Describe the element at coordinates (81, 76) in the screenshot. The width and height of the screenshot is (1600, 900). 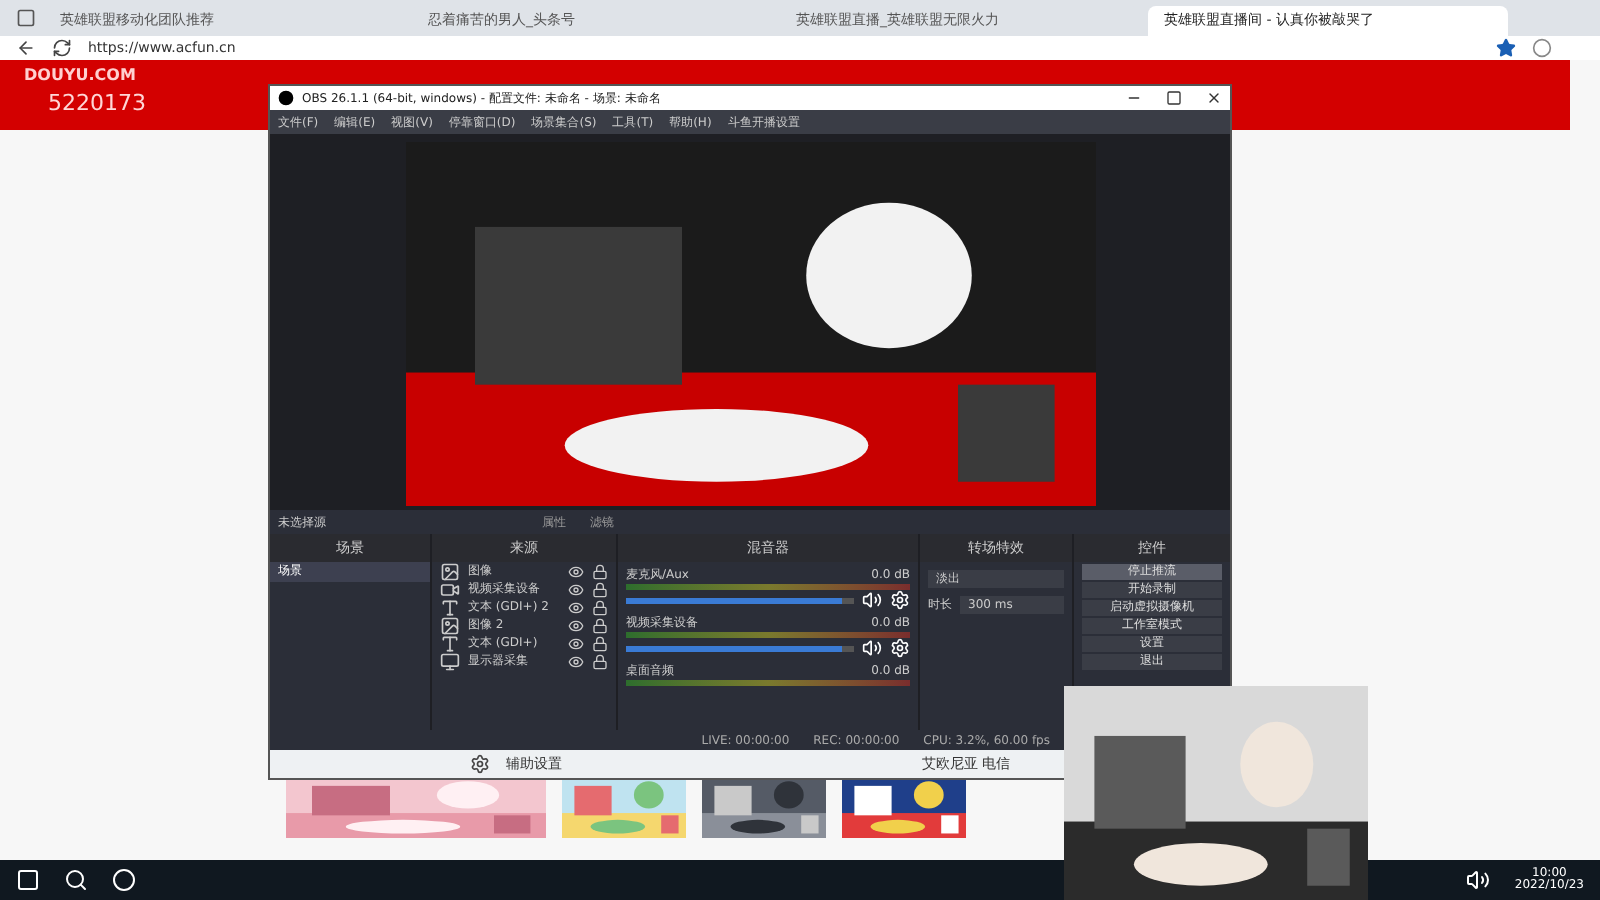
I see `site-logo-text: DOUYU.COM` at that location.